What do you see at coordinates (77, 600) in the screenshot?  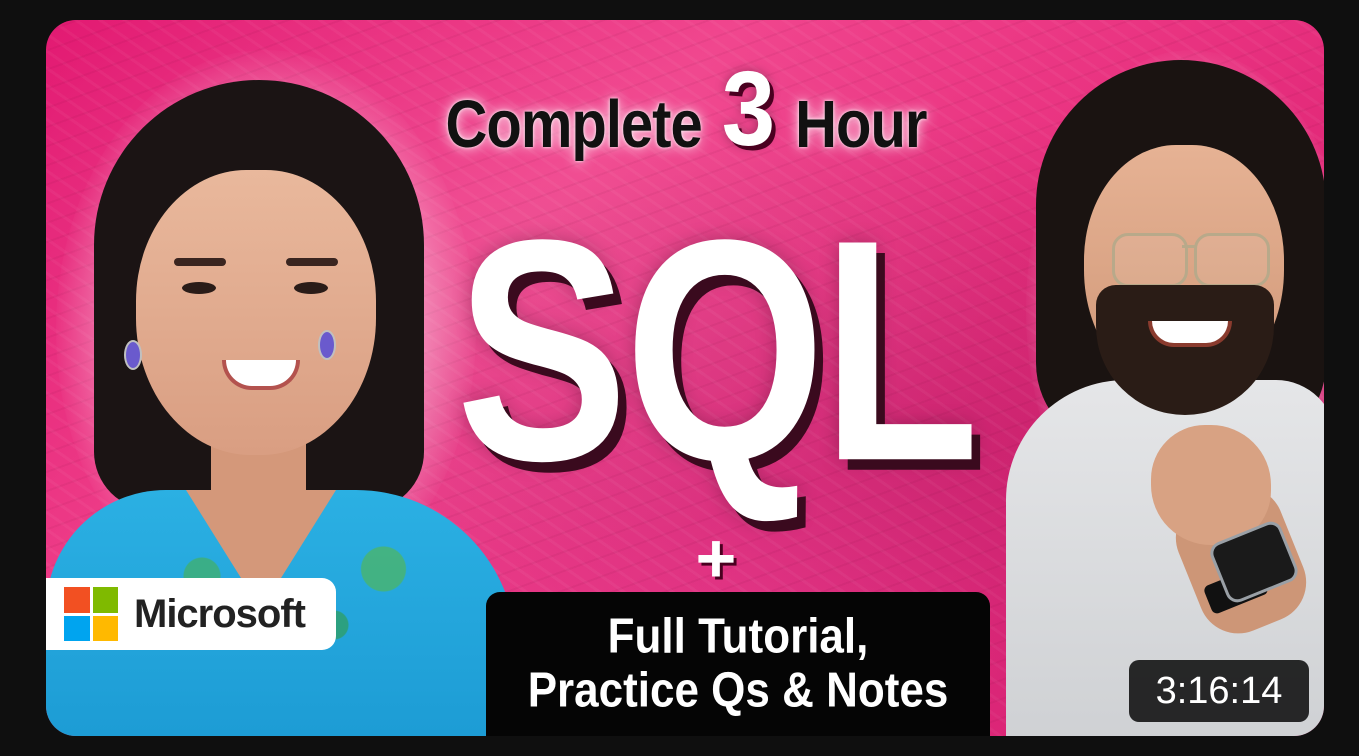 I see `ms-logo-red` at bounding box center [77, 600].